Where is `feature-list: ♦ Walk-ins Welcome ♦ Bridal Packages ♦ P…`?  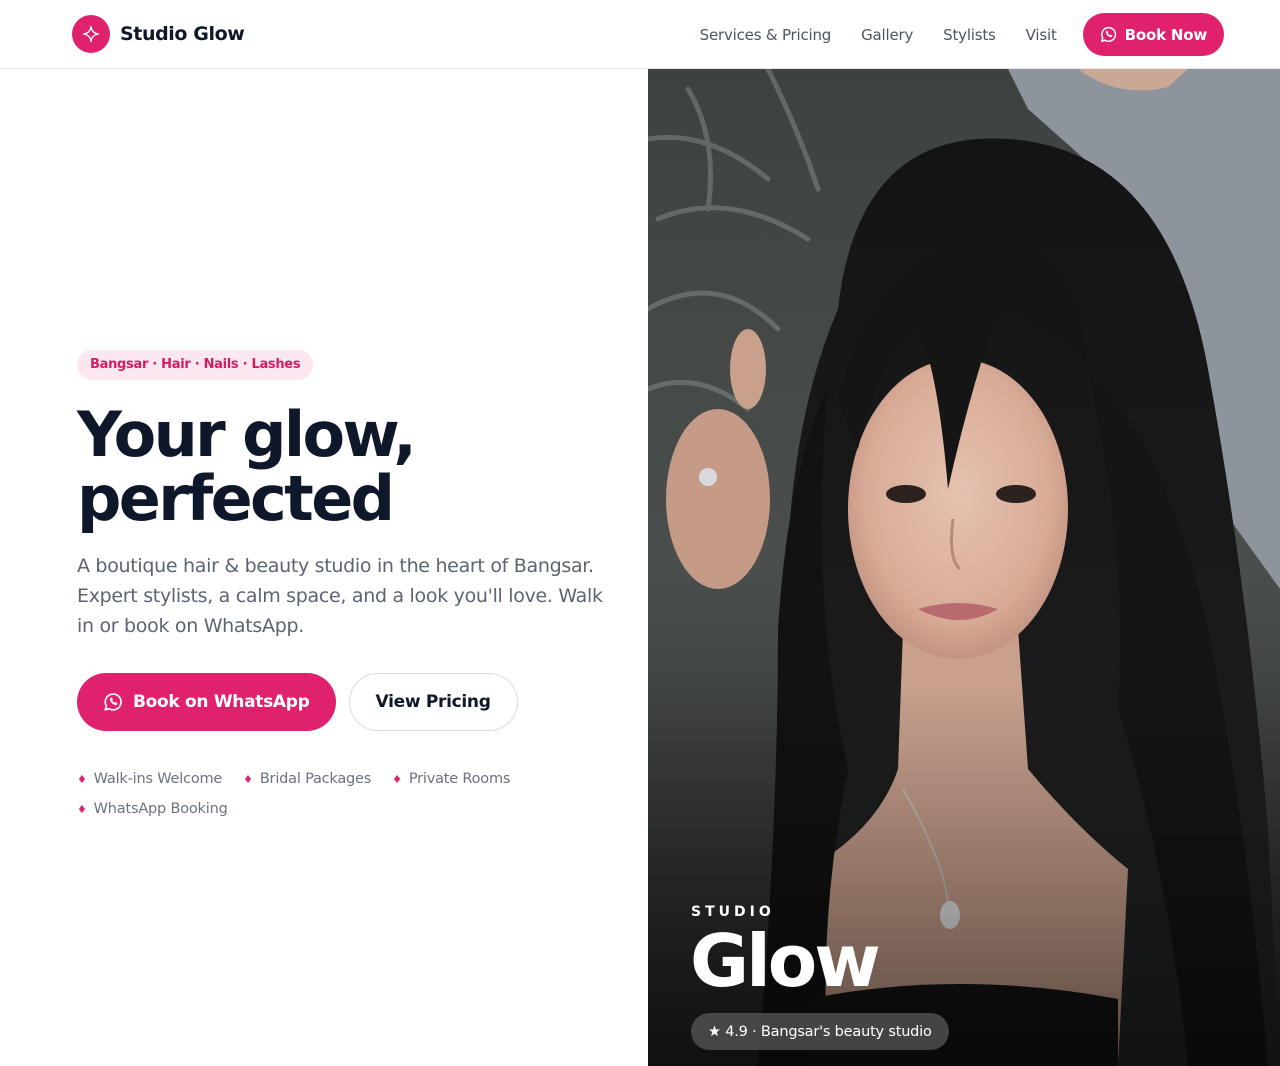
feature-list: ♦ Walk-ins Welcome ♦ Bridal Packages ♦ P… is located at coordinates (307, 794).